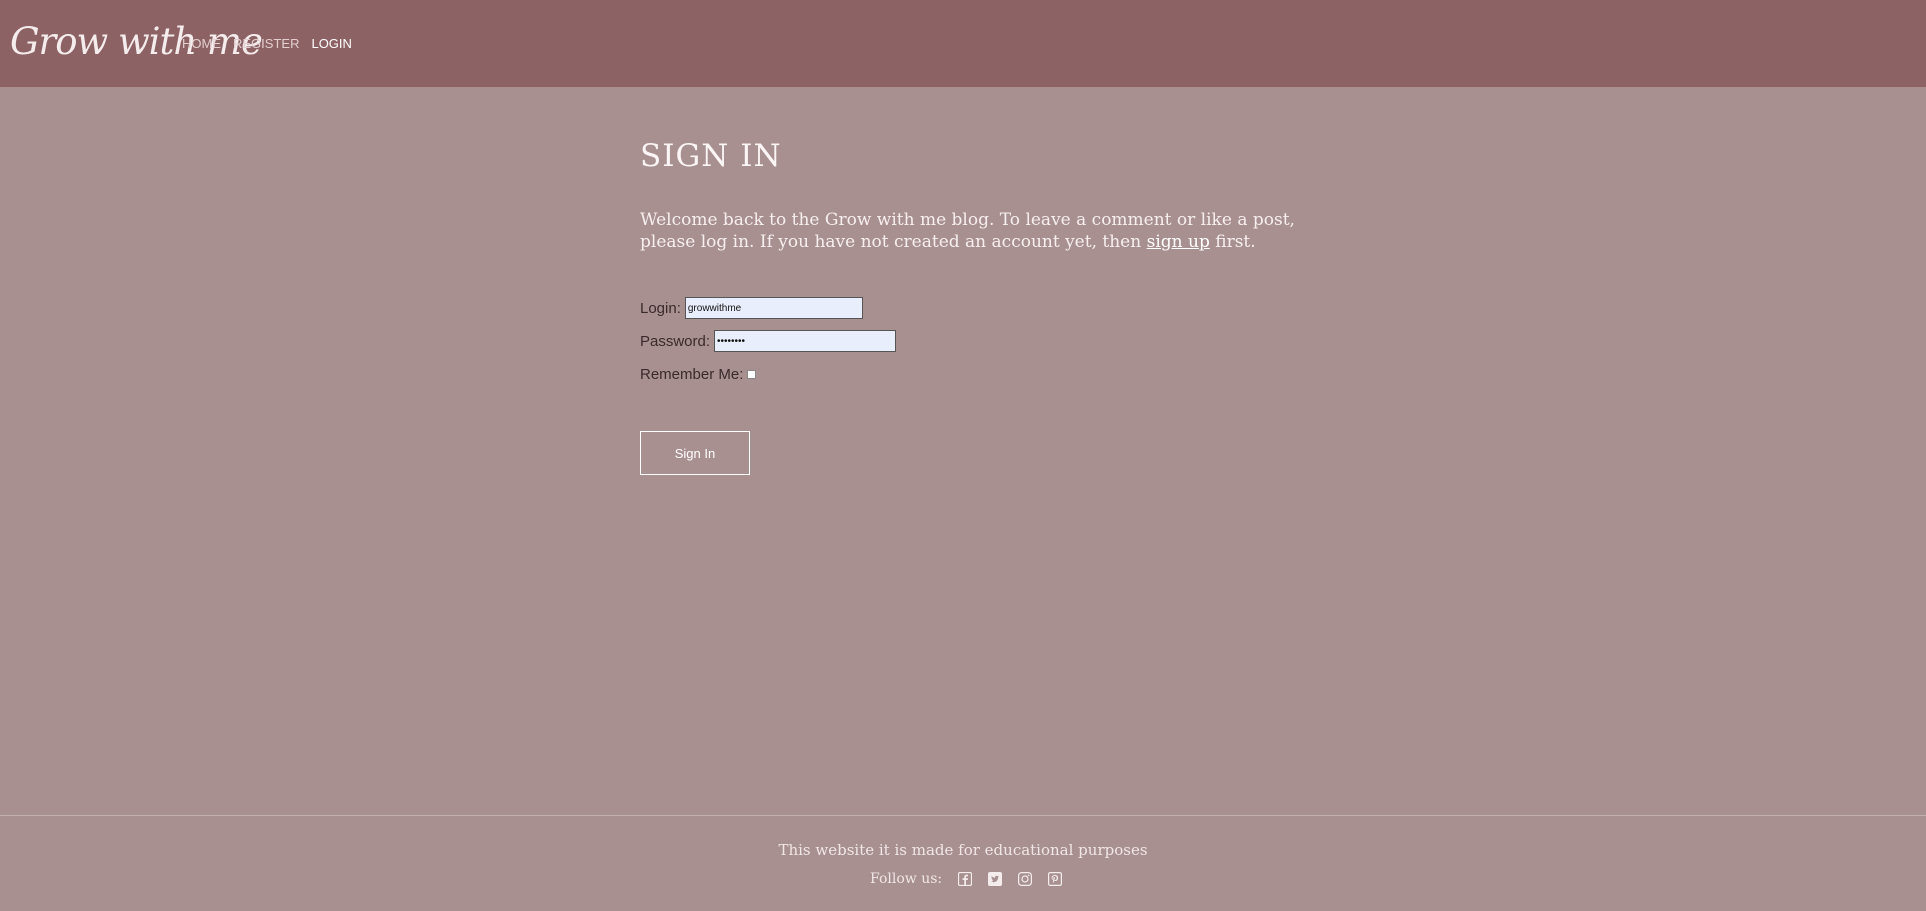 This screenshot has height=911, width=1926. What do you see at coordinates (1232, 242) in the screenshot?
I see `intro-text-end: first.` at bounding box center [1232, 242].